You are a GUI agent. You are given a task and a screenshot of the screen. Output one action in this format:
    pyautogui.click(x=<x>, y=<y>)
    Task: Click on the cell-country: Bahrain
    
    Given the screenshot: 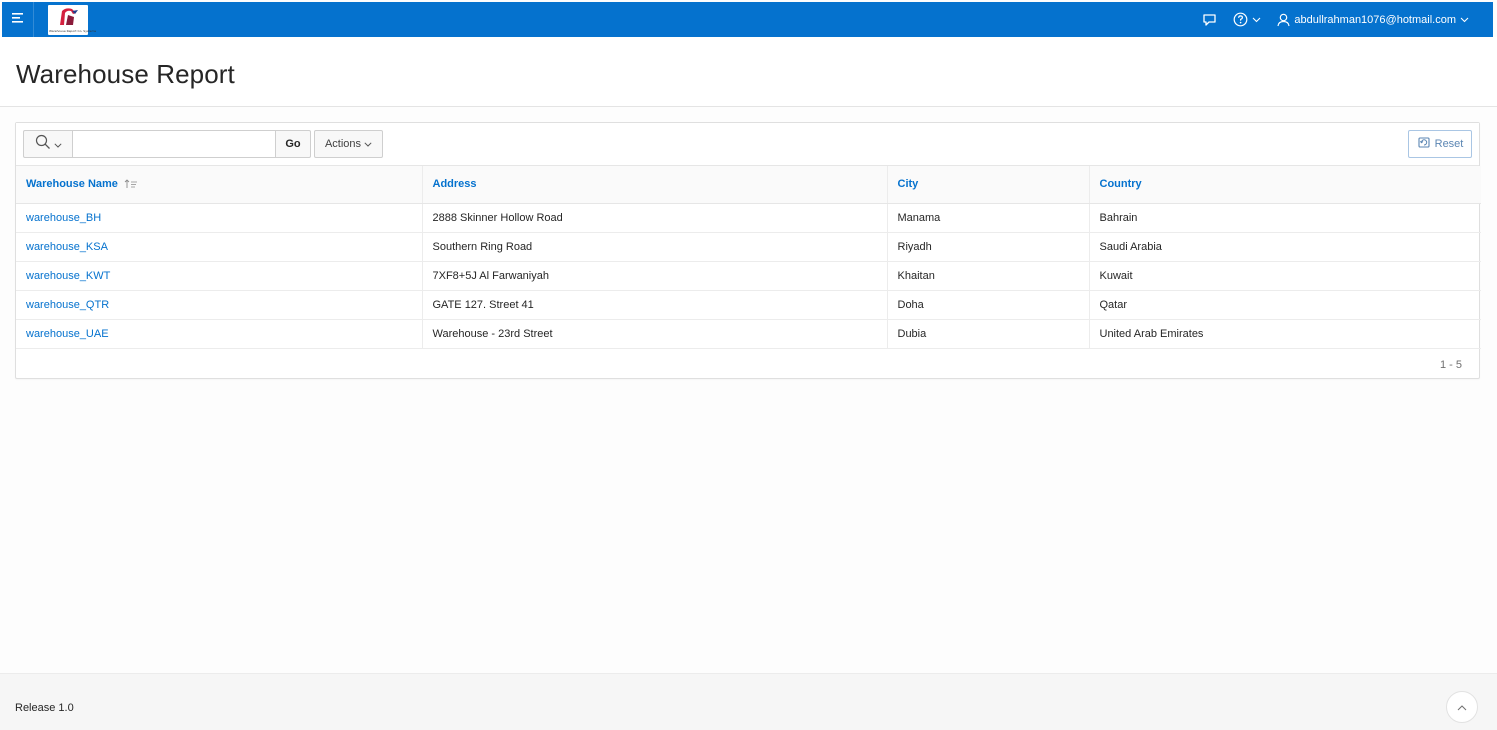 What is the action you would take?
    pyautogui.click(x=1285, y=218)
    